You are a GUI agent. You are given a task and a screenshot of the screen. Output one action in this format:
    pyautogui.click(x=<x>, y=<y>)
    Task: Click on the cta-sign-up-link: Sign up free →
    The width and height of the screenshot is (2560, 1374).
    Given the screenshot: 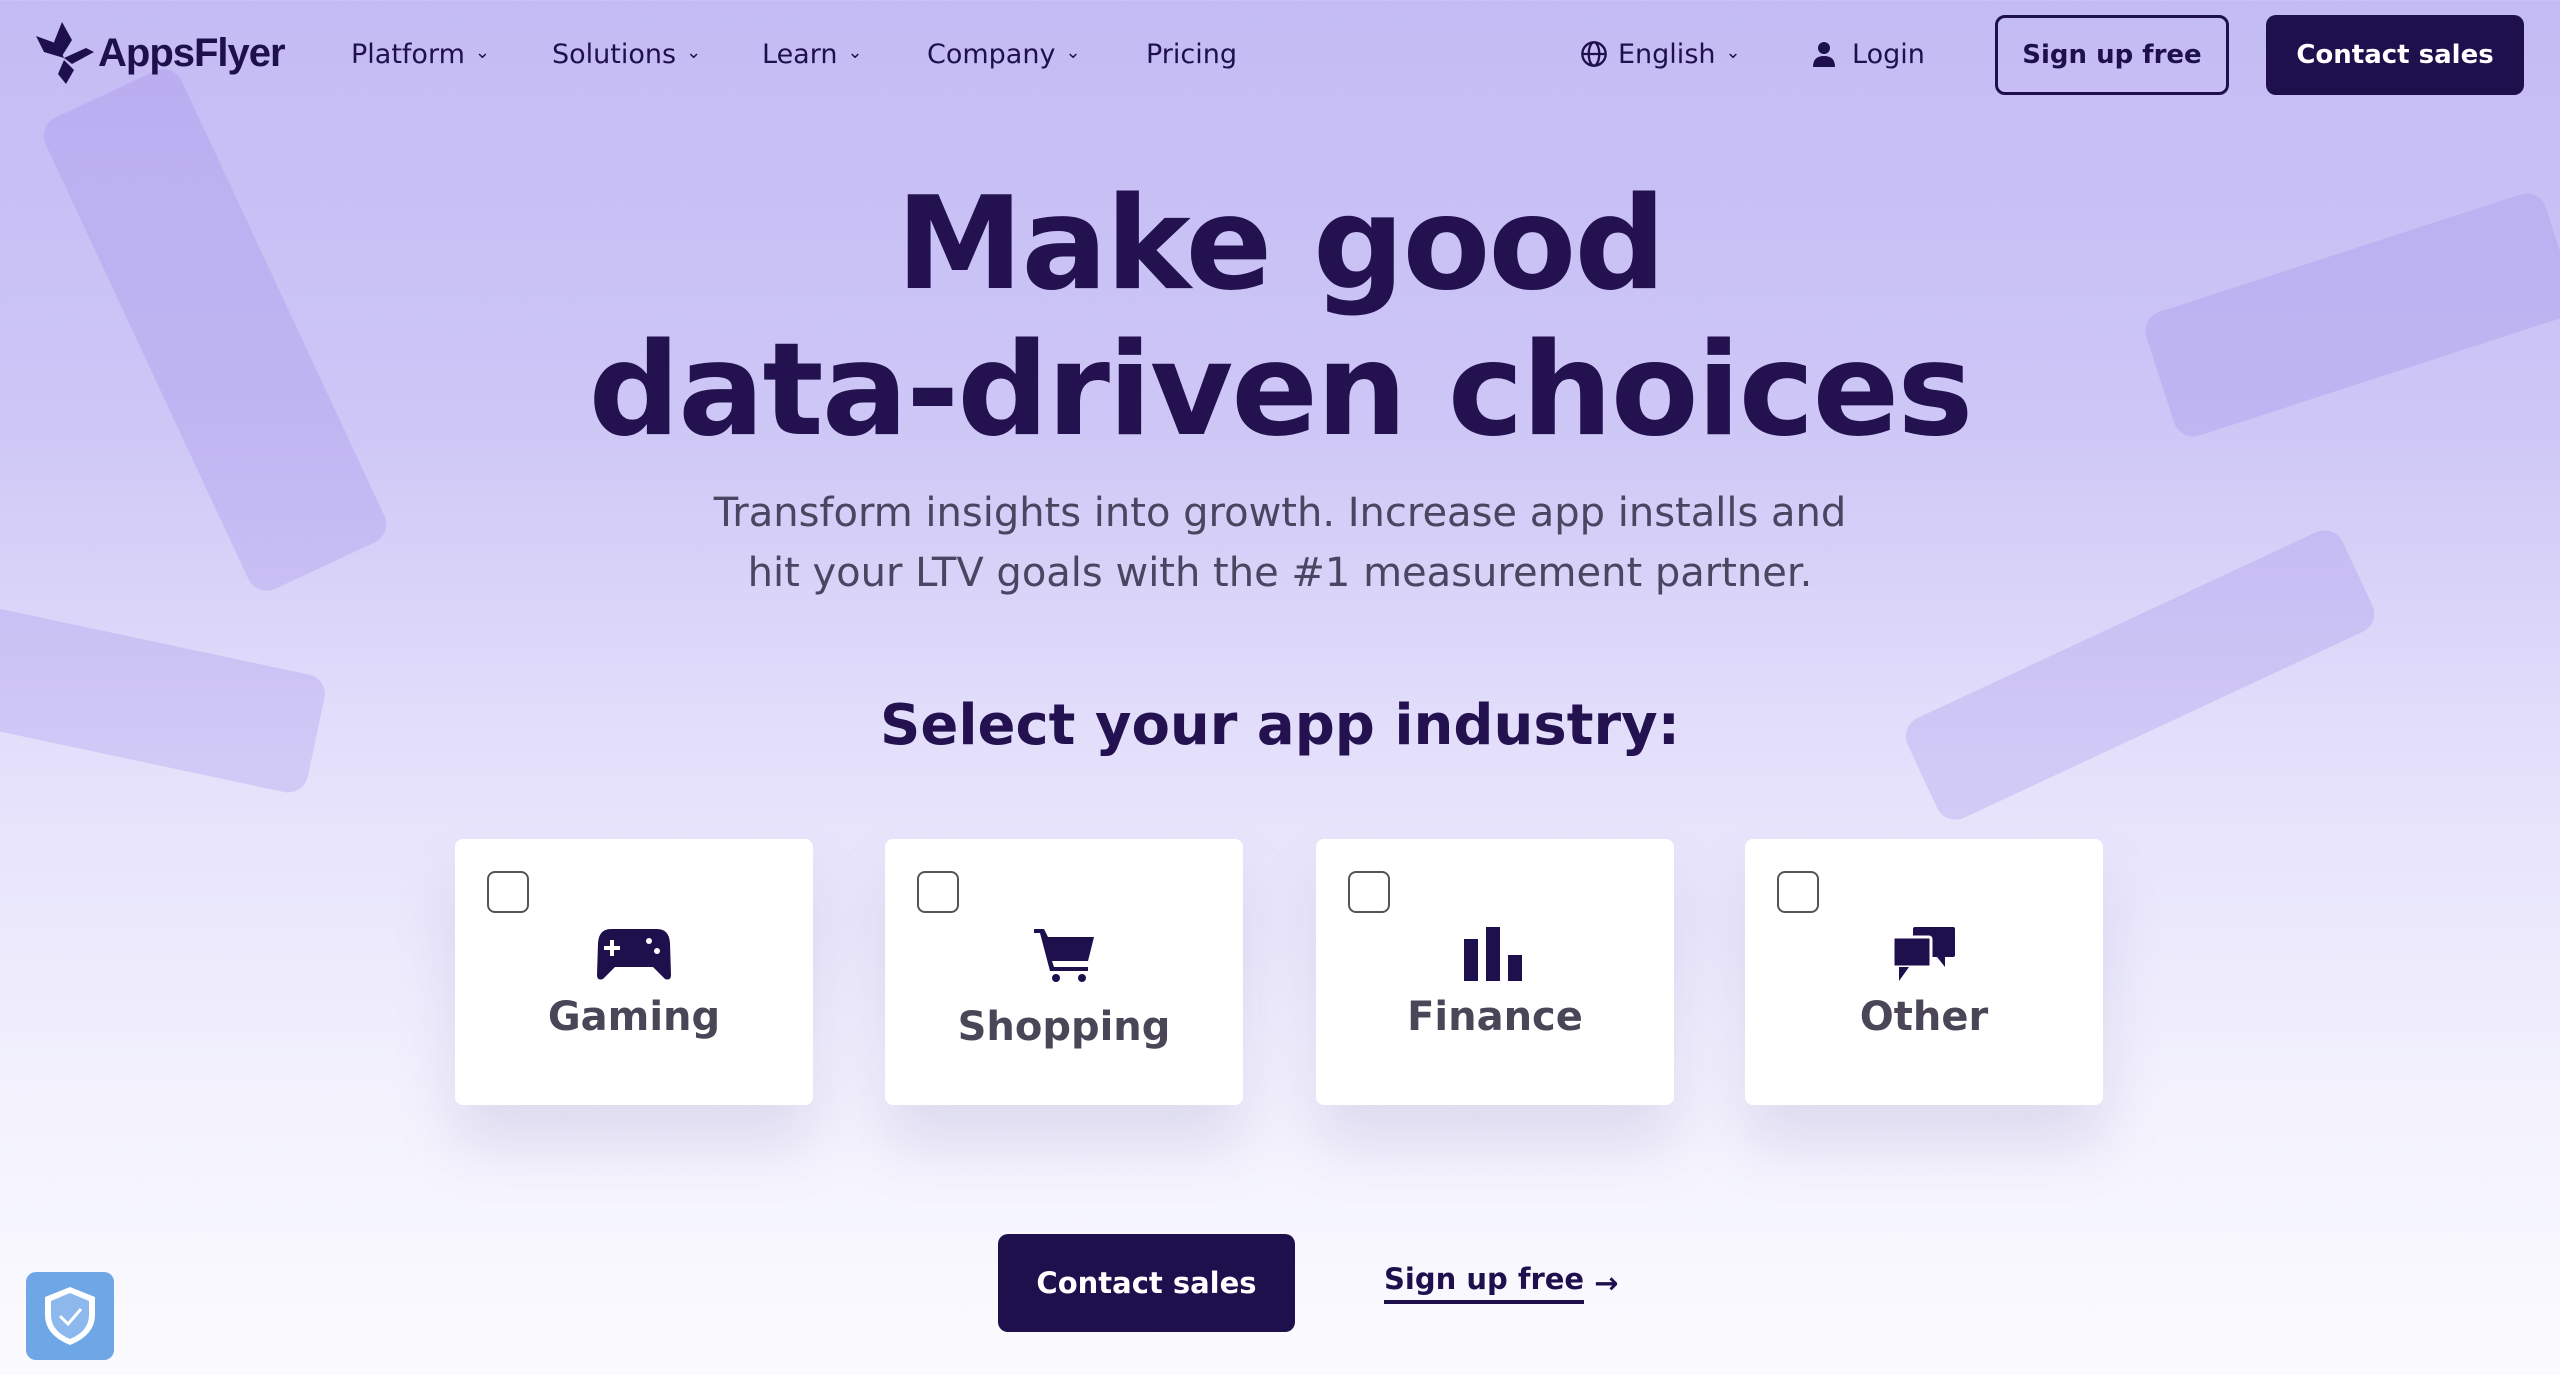 What is the action you would take?
    pyautogui.click(x=1501, y=1283)
    